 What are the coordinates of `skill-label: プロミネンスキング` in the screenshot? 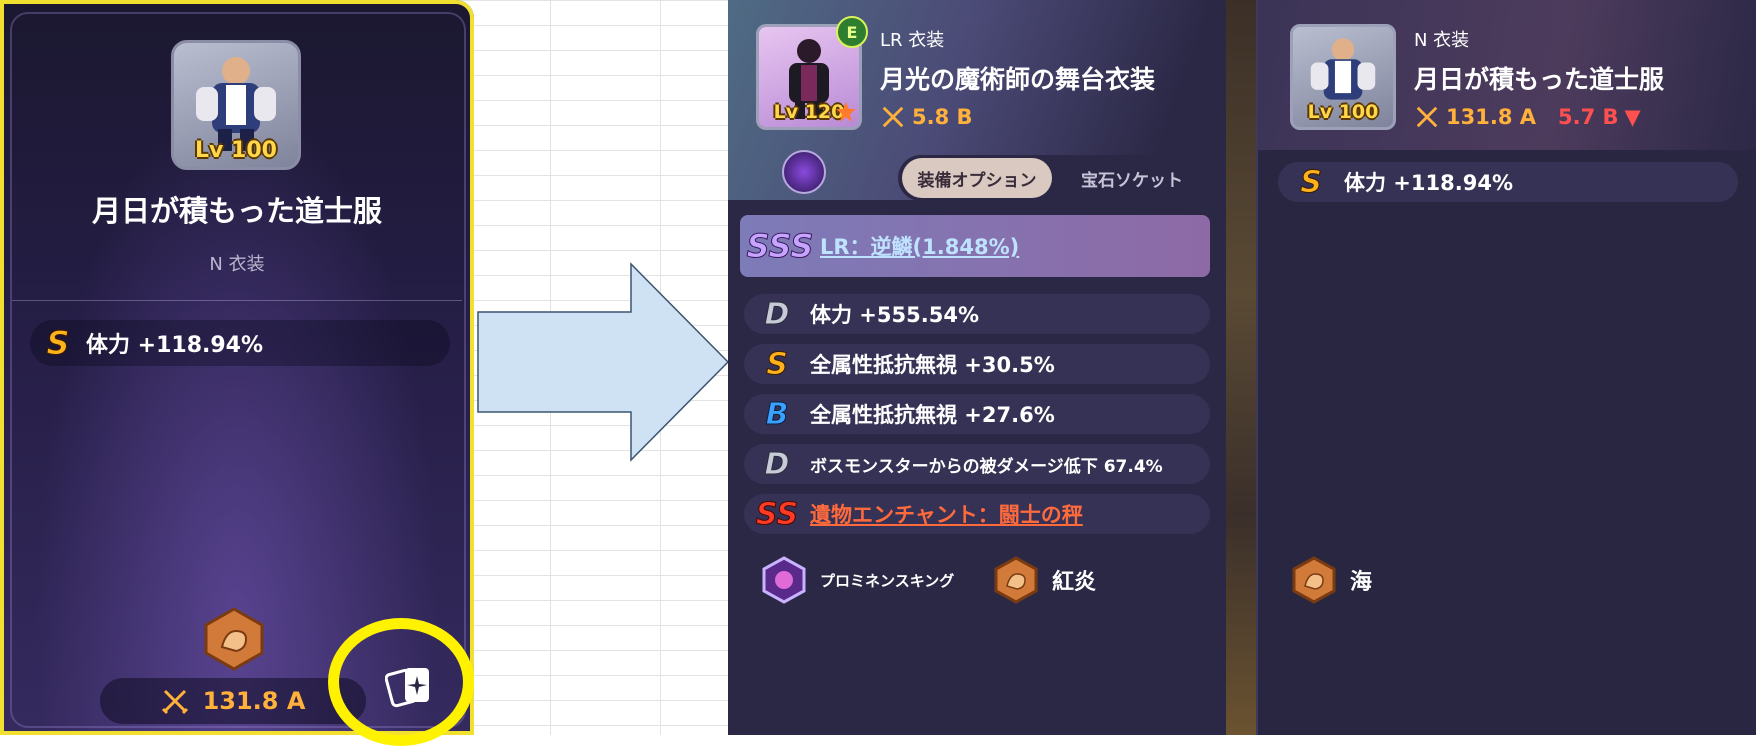 It's located at (887, 580).